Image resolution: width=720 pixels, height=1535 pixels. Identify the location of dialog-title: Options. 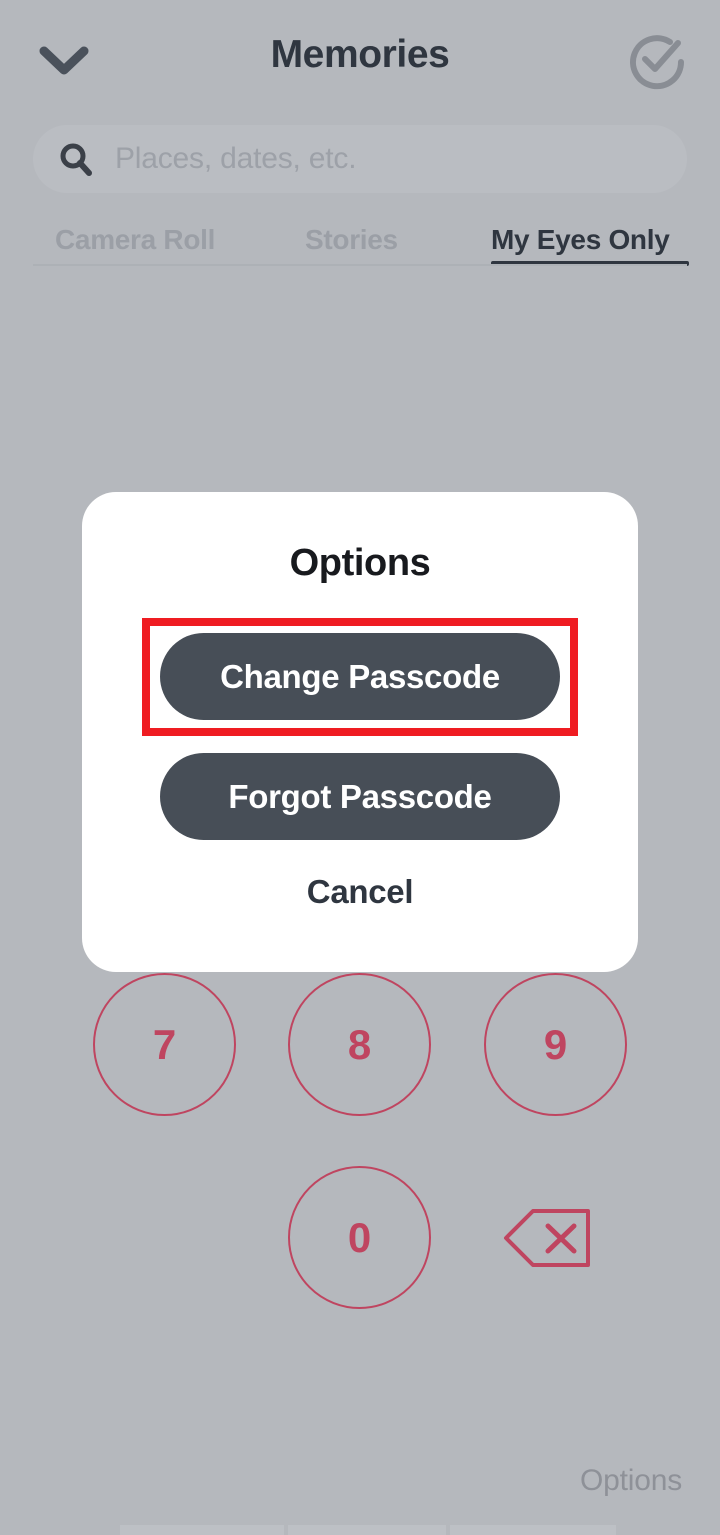
(360, 563).